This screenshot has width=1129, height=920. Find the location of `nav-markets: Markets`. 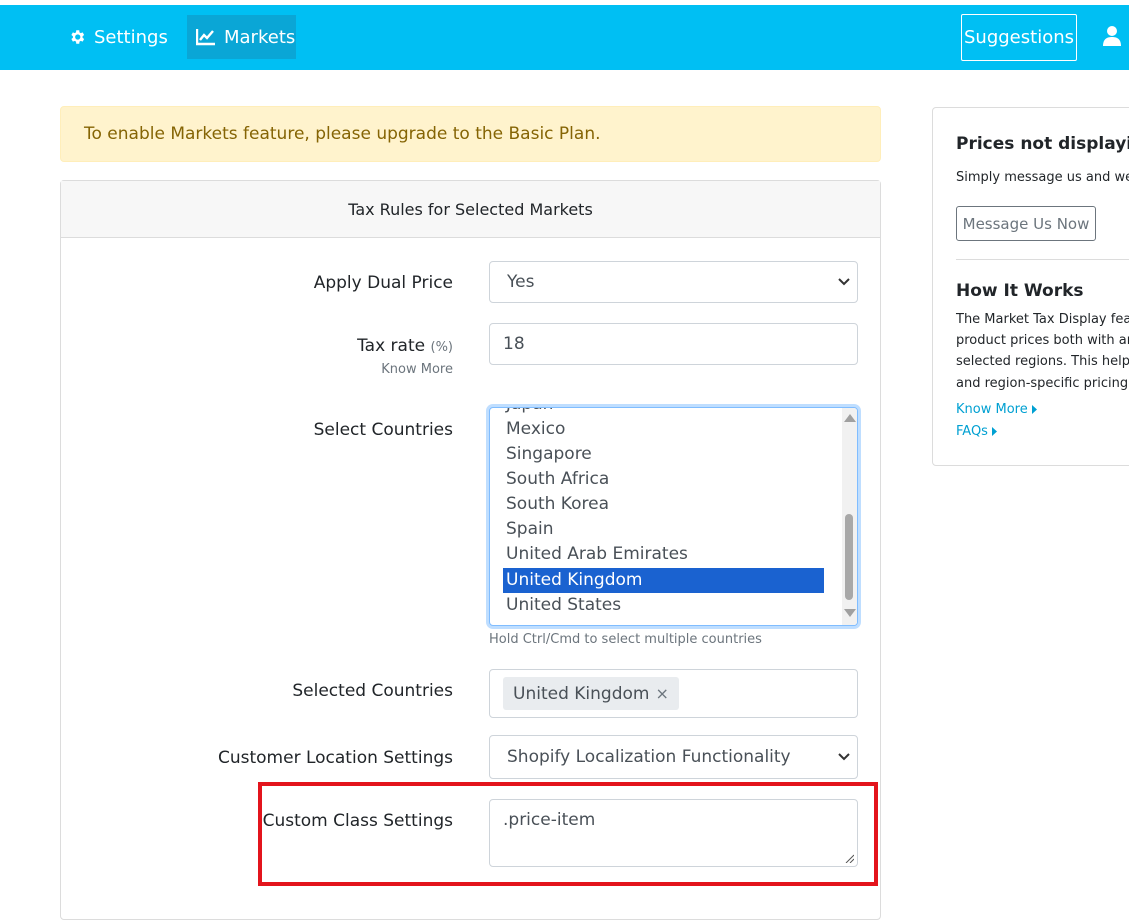

nav-markets: Markets is located at coordinates (241, 37).